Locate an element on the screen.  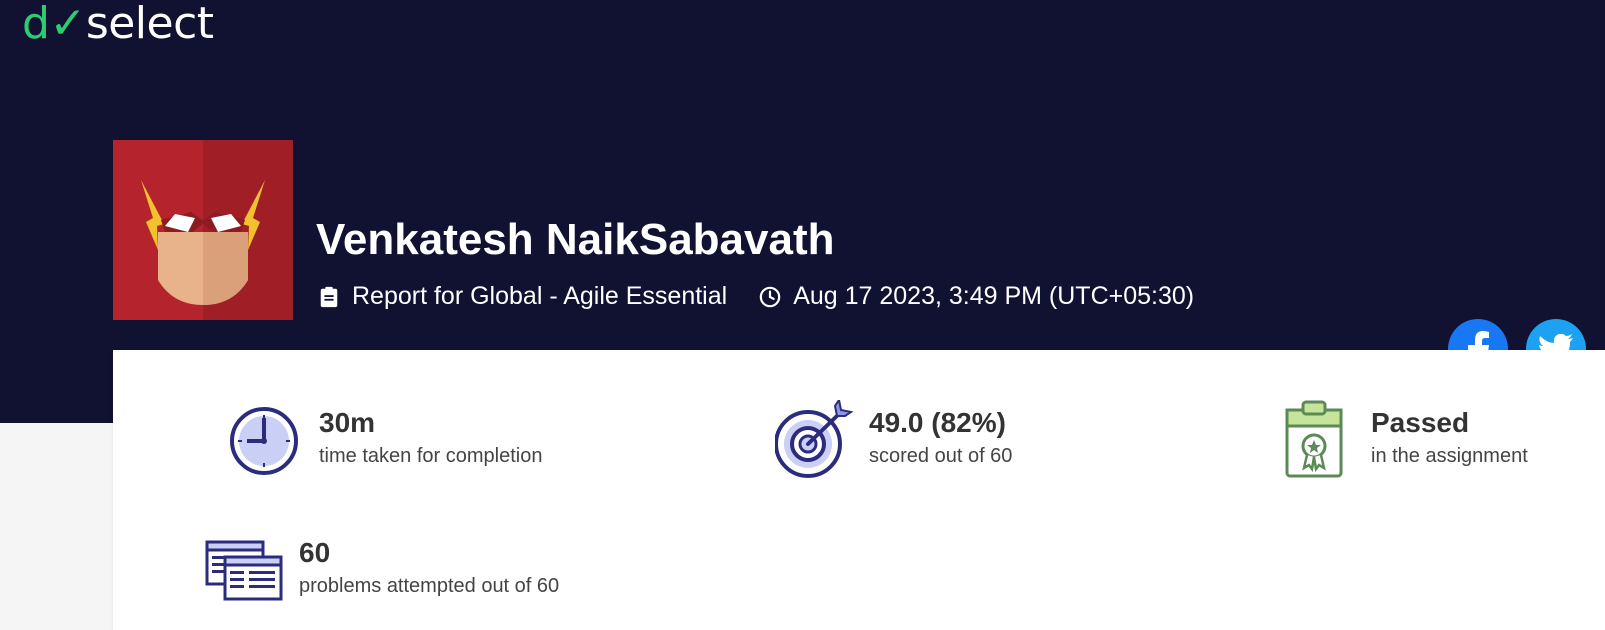
time-taken-value: 30m is located at coordinates (347, 422).